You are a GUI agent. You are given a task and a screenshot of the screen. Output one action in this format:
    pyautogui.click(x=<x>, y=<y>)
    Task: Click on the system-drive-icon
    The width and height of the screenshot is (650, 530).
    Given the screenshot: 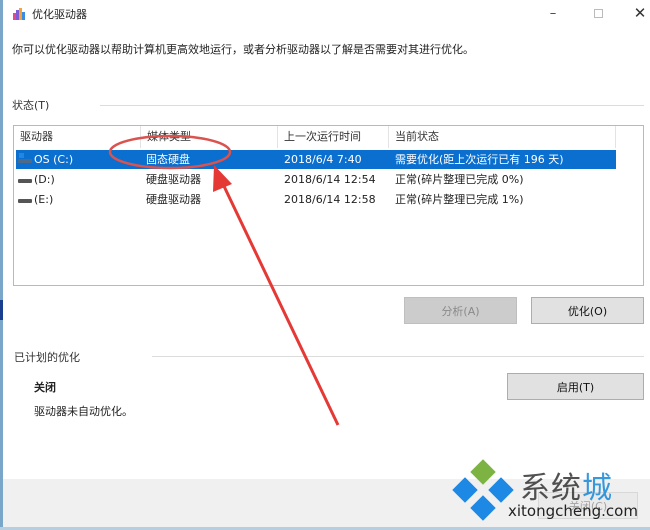 What is the action you would take?
    pyautogui.click(x=25, y=158)
    